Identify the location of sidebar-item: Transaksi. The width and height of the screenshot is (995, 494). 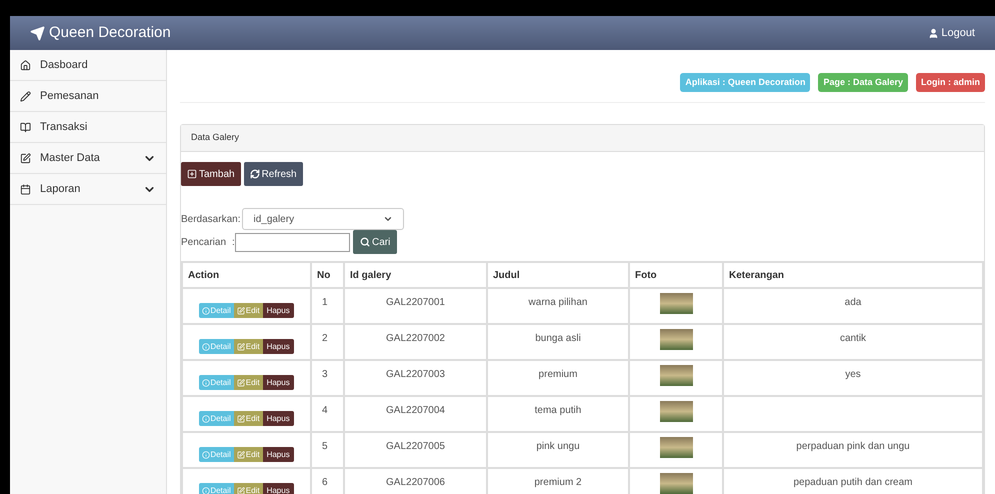
(88, 127).